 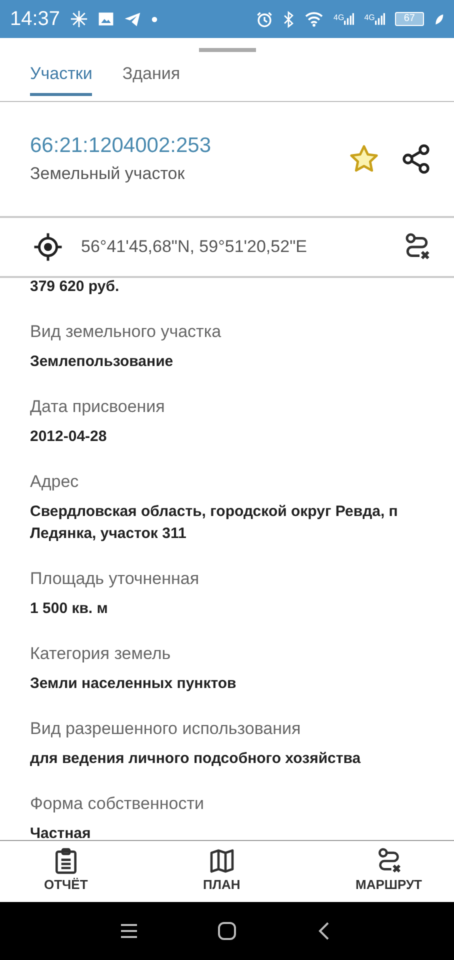 I want to click on share-icon, so click(x=416, y=159).